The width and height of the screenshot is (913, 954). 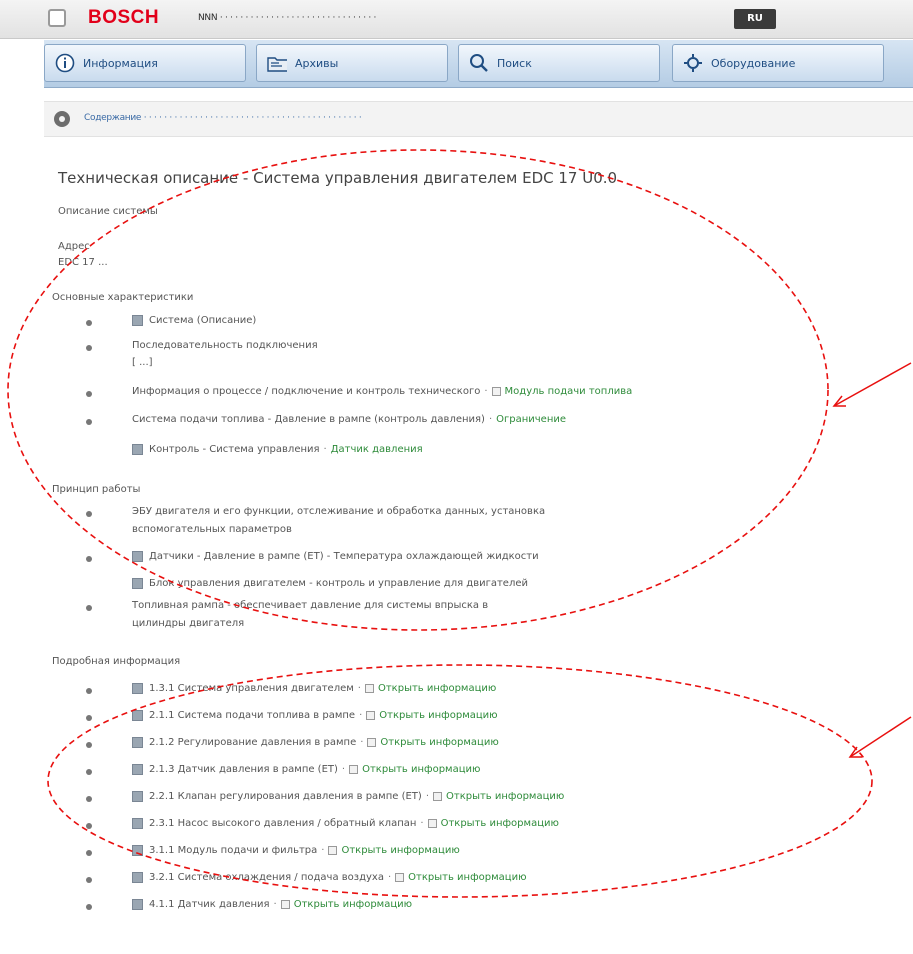 What do you see at coordinates (251, 688) in the screenshot?
I see `item-title: 1.3.1 Система управления двигателем` at bounding box center [251, 688].